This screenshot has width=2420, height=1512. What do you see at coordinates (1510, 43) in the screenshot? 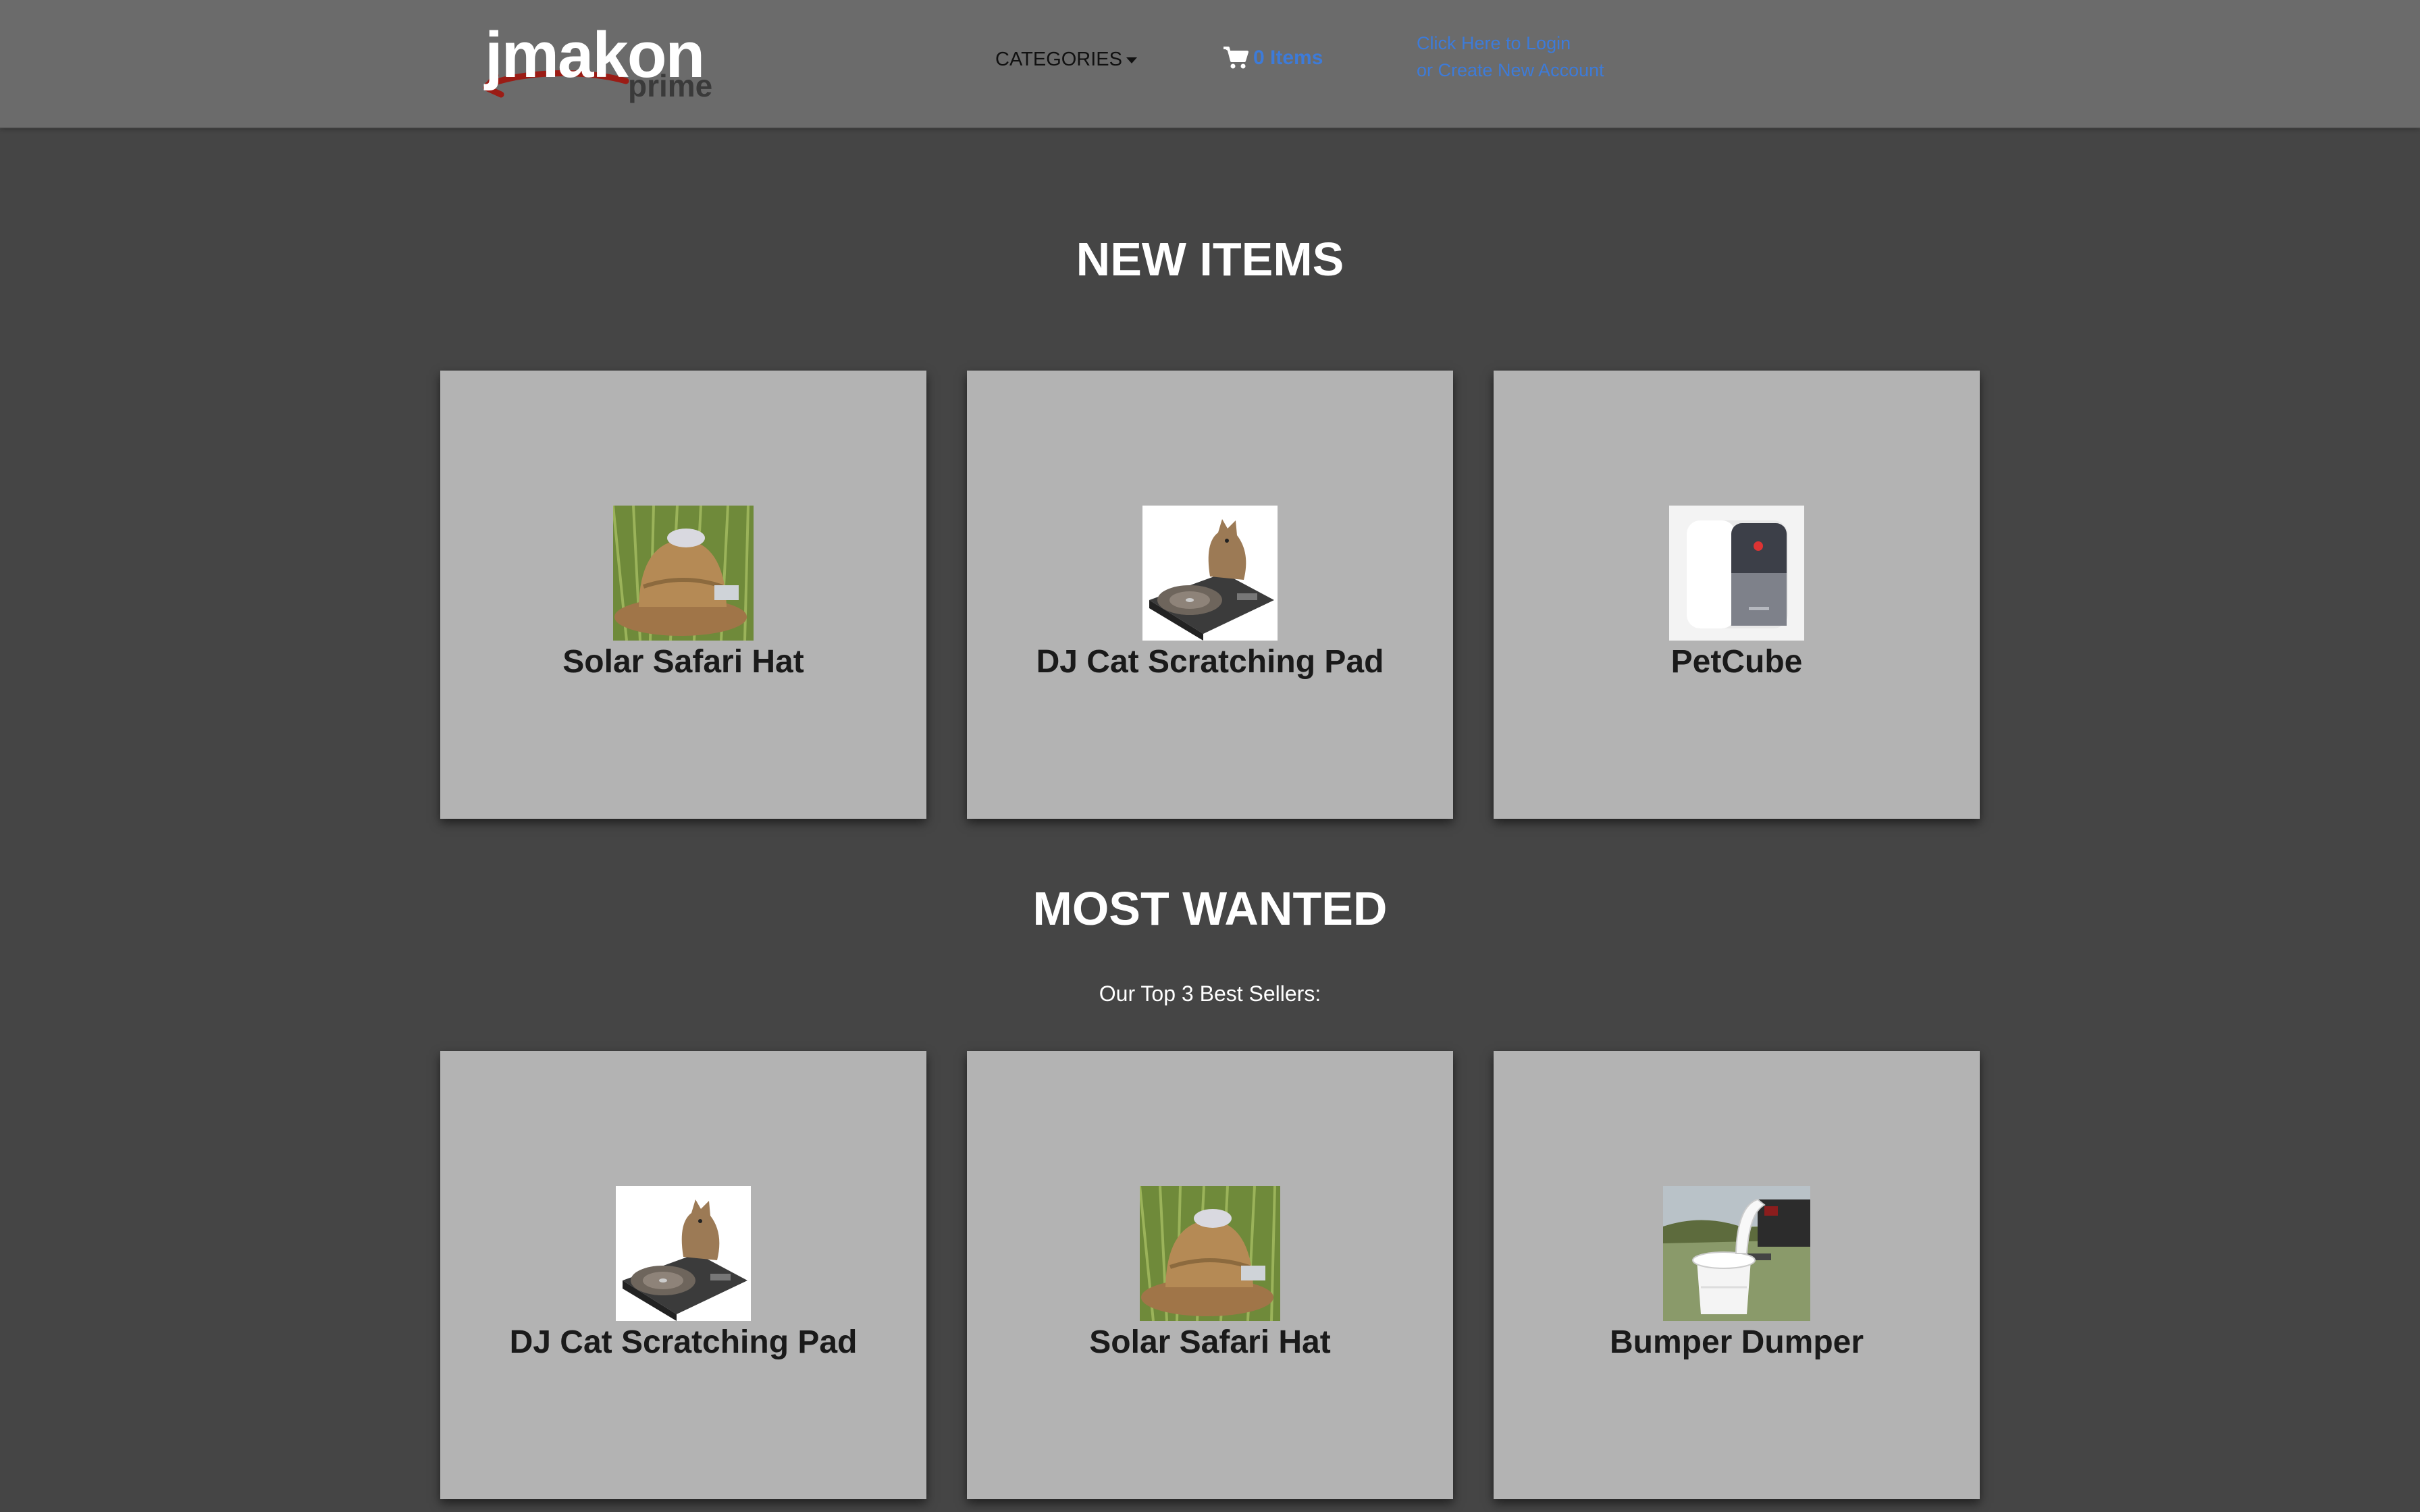
I see `login-link: Click Here to Login` at bounding box center [1510, 43].